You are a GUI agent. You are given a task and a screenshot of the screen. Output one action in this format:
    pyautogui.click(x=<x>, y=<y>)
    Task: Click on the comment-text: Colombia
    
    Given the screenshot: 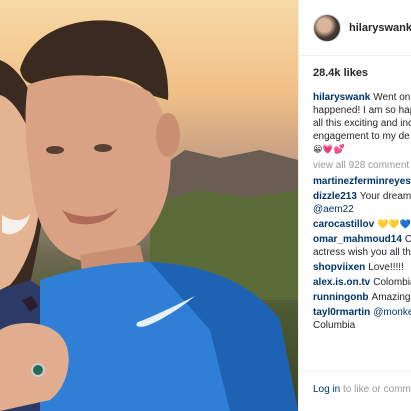 What is the action you would take?
    pyautogui.click(x=392, y=282)
    